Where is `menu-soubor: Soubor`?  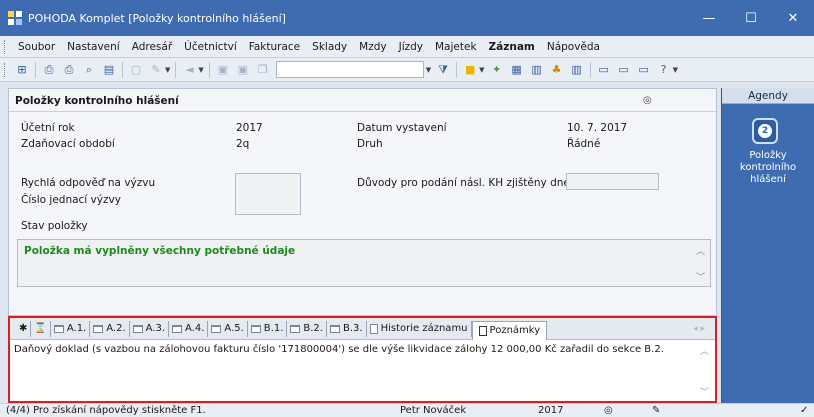
menu-soubor: Soubor is located at coordinates (36, 47).